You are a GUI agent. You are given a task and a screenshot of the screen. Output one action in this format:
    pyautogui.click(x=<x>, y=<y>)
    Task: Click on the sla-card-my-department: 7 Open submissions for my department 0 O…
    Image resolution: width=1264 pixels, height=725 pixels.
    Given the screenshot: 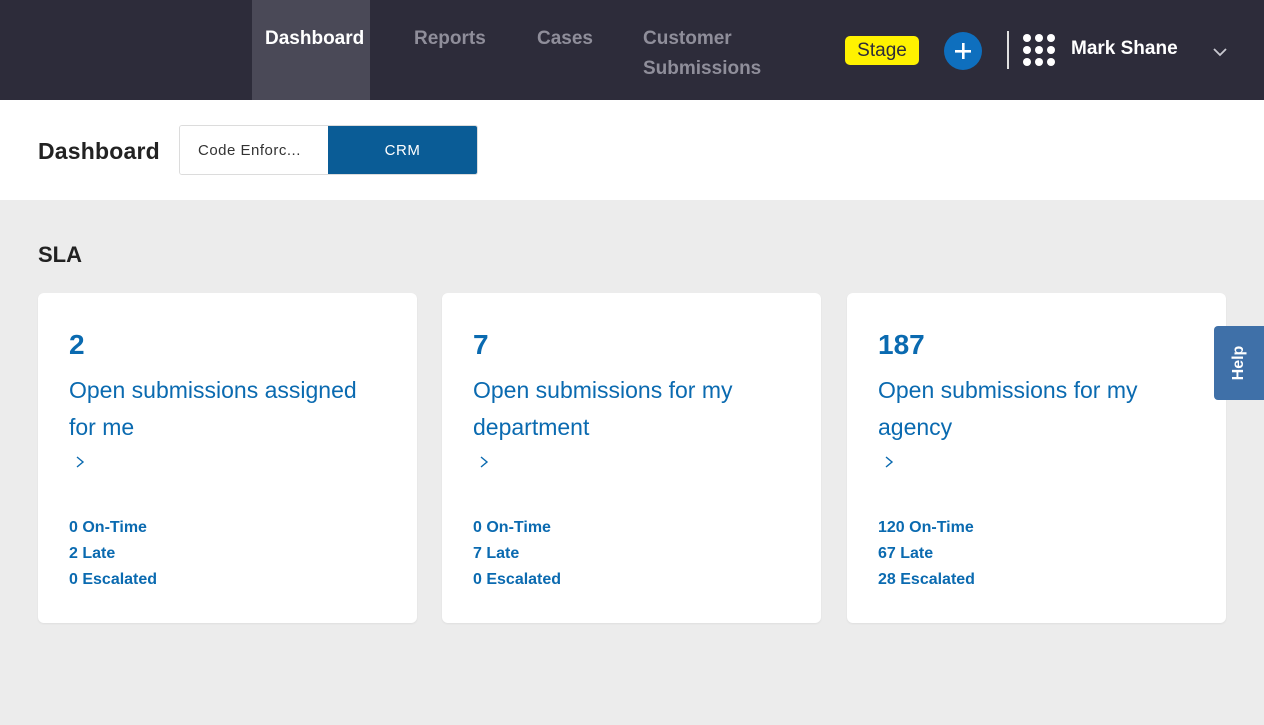 What is the action you would take?
    pyautogui.click(x=631, y=458)
    